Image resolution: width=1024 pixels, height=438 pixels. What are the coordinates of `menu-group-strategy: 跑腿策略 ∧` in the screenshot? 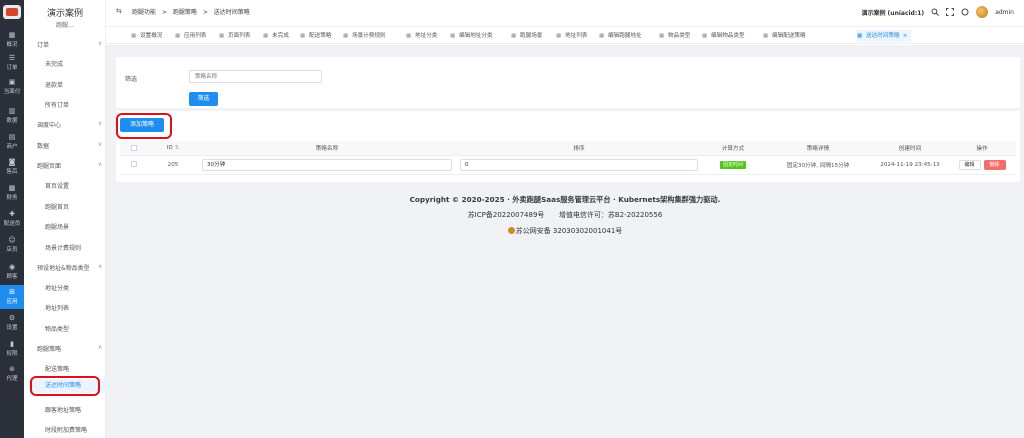 It's located at (69, 348).